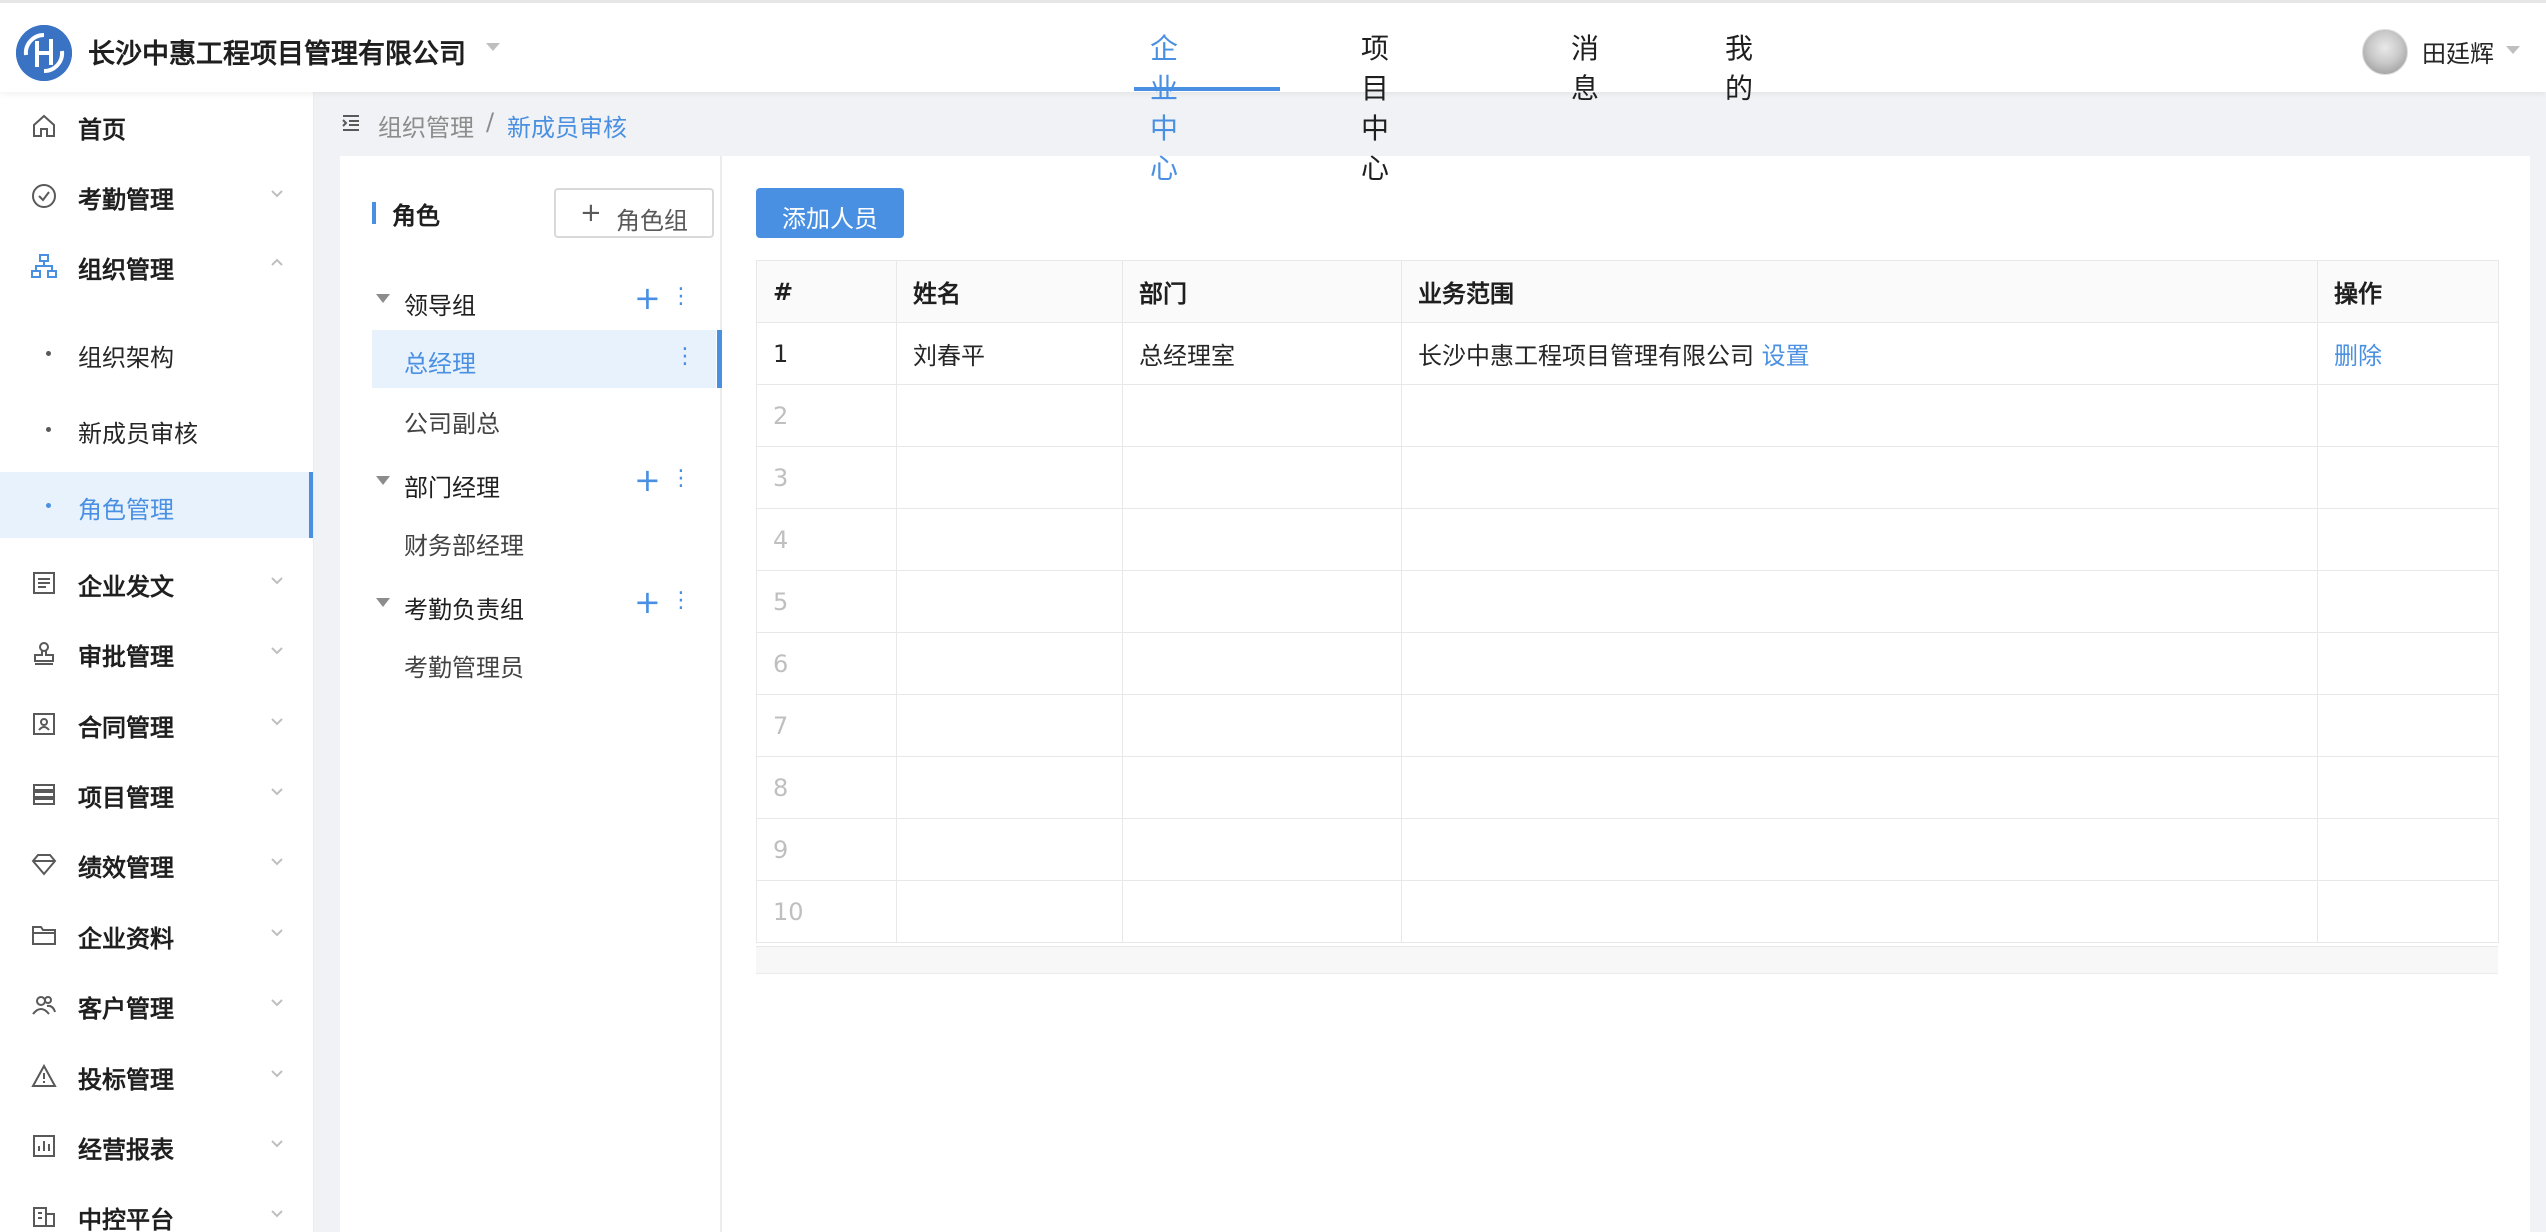 The height and width of the screenshot is (1232, 2546). What do you see at coordinates (591, 213) in the screenshot?
I see `plus-icon: +` at bounding box center [591, 213].